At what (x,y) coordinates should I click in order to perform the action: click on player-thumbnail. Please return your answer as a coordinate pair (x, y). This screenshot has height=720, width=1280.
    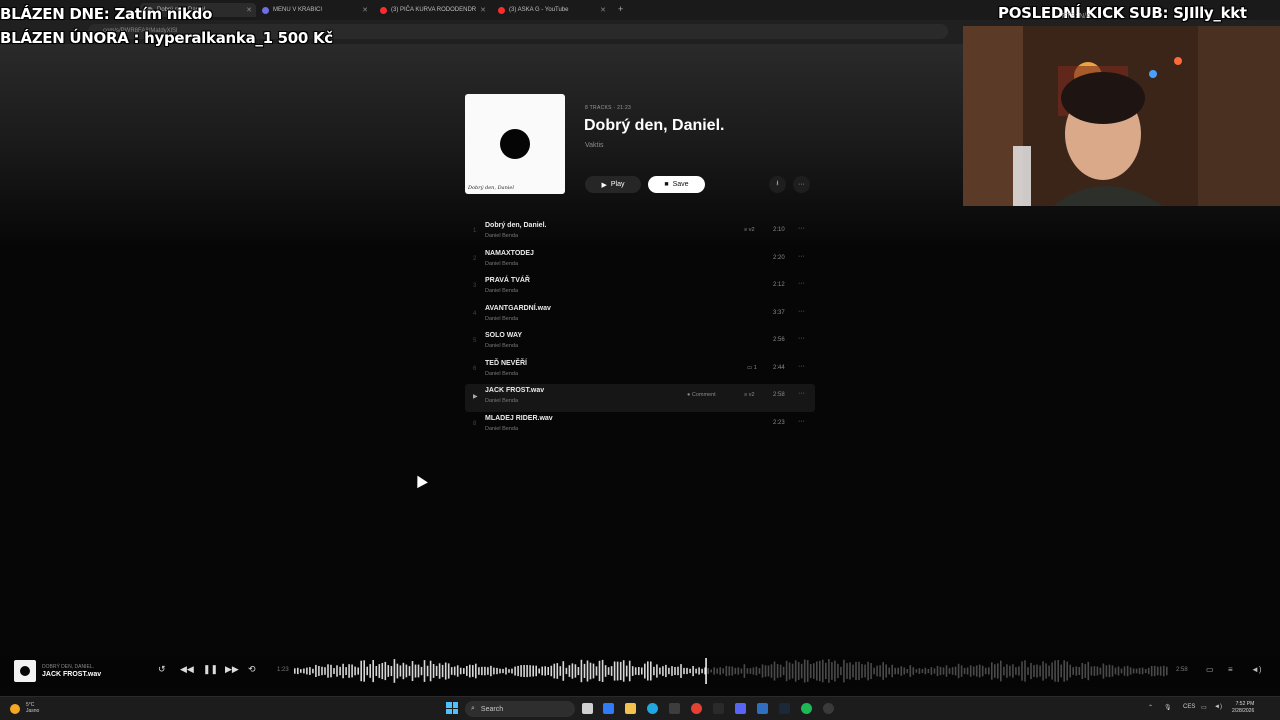
    Looking at the image, I should click on (25, 671).